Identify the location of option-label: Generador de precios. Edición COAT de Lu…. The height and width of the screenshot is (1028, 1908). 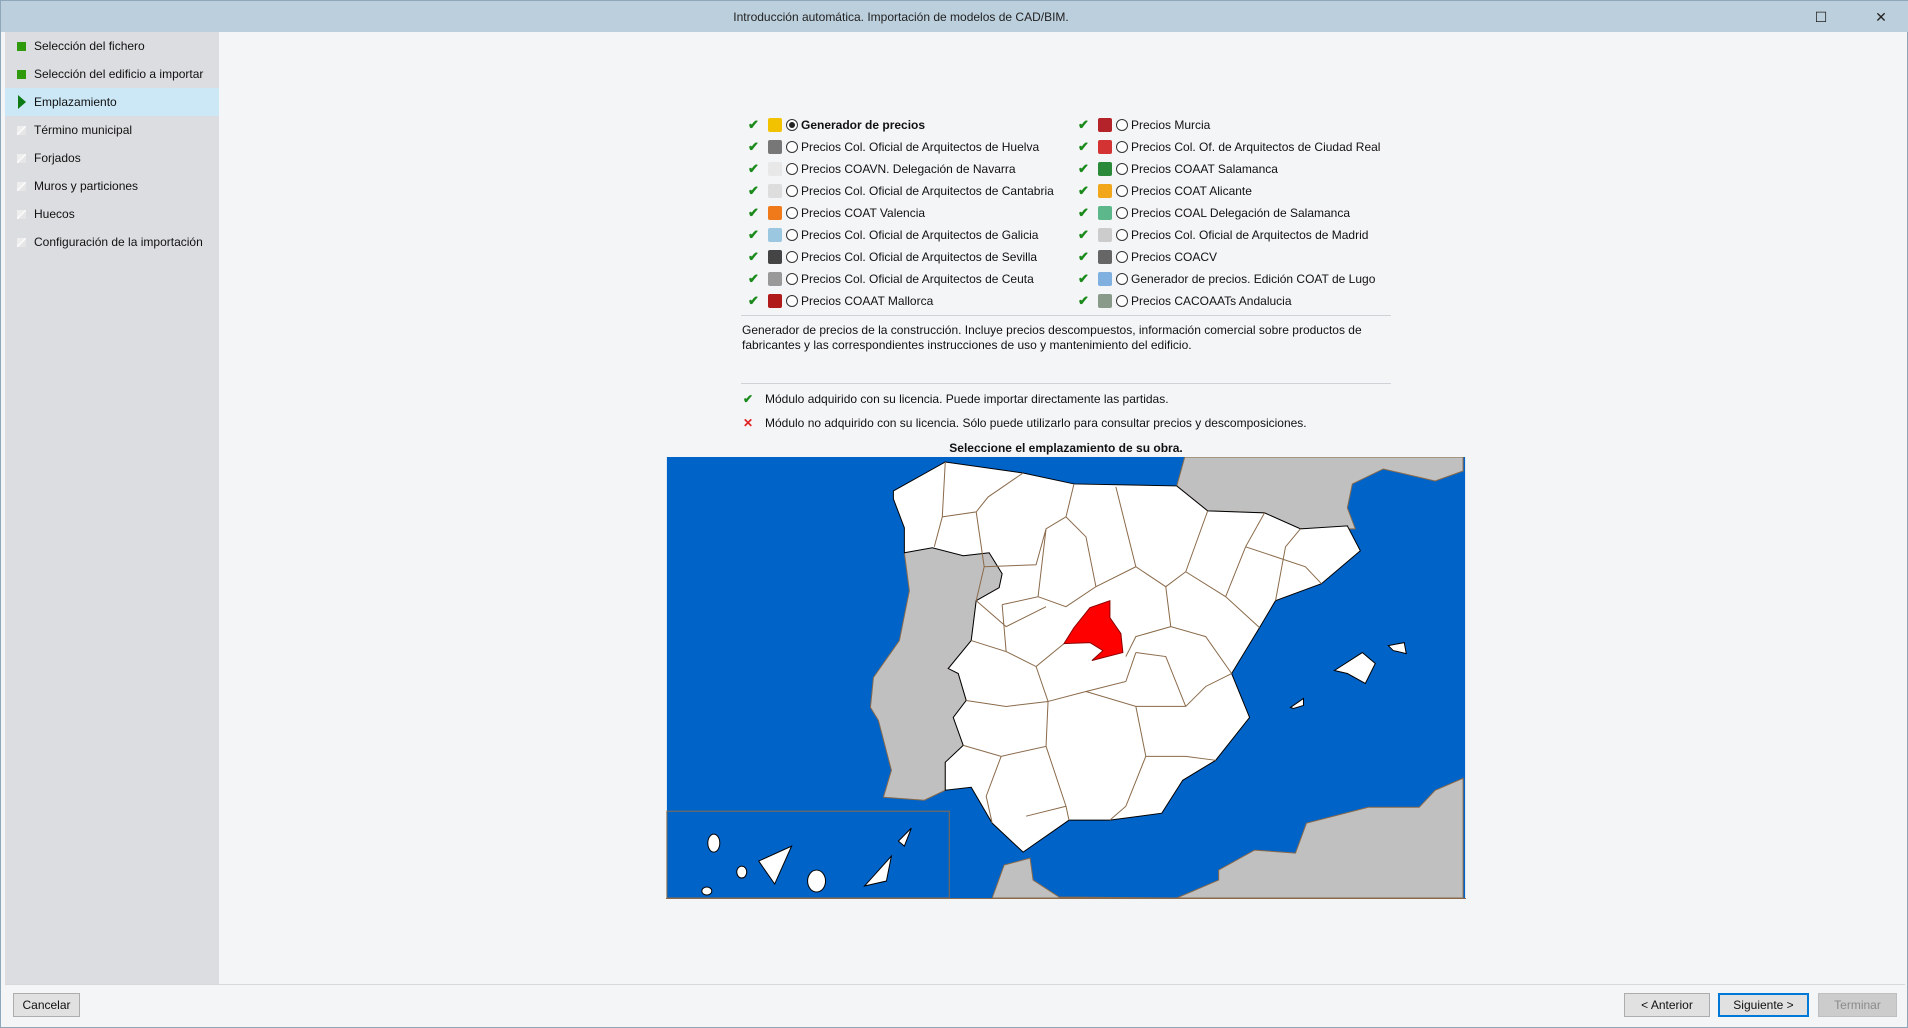
(1253, 279).